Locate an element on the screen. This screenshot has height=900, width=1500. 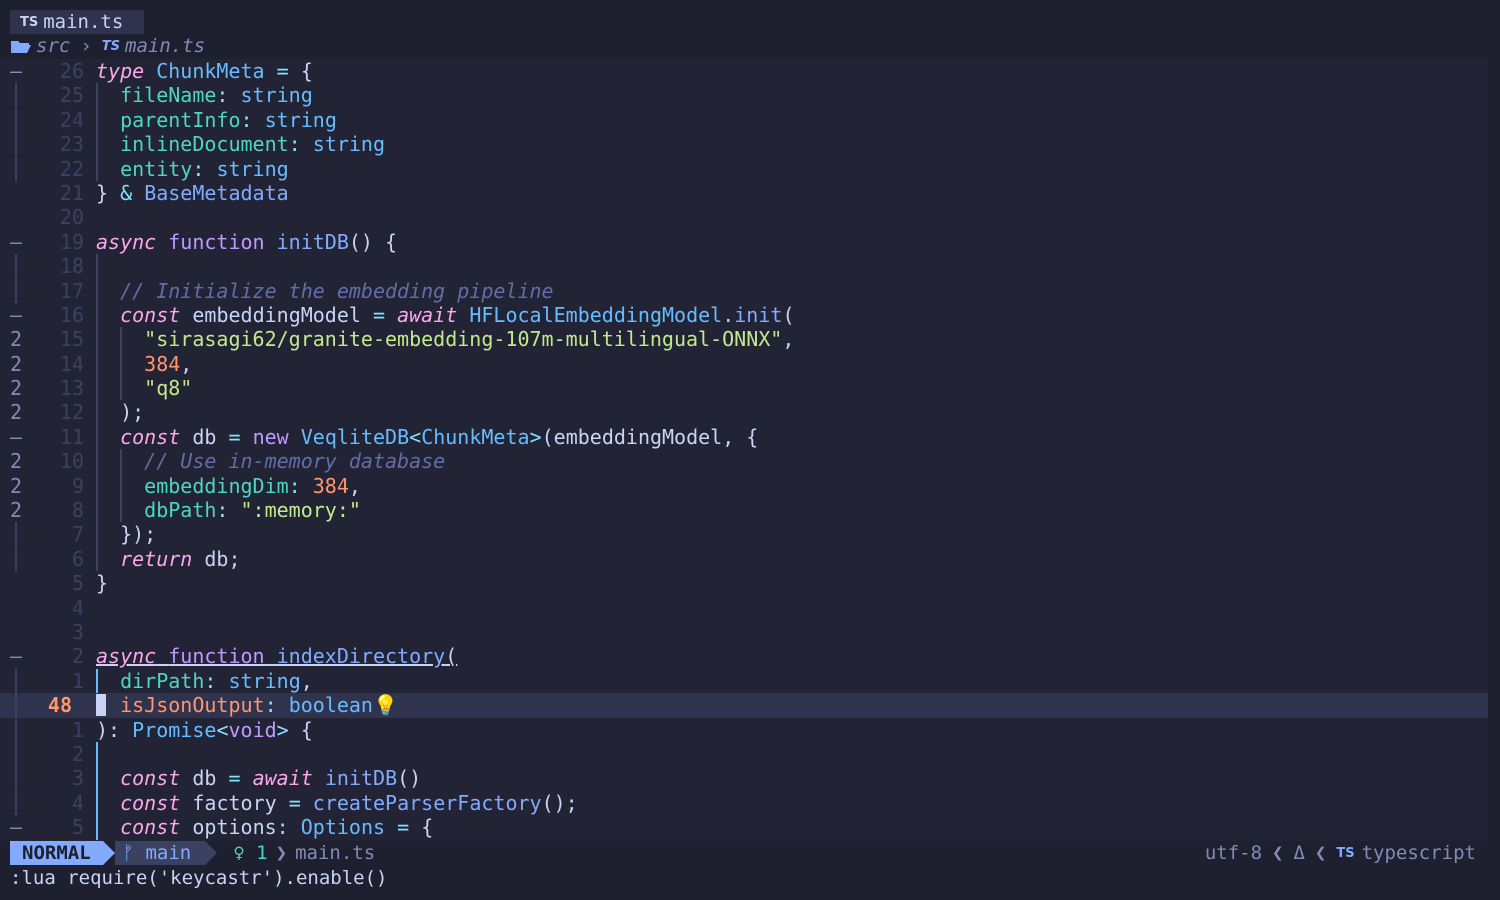
code-line: 1 dirPath: string, is located at coordinates (744, 681).